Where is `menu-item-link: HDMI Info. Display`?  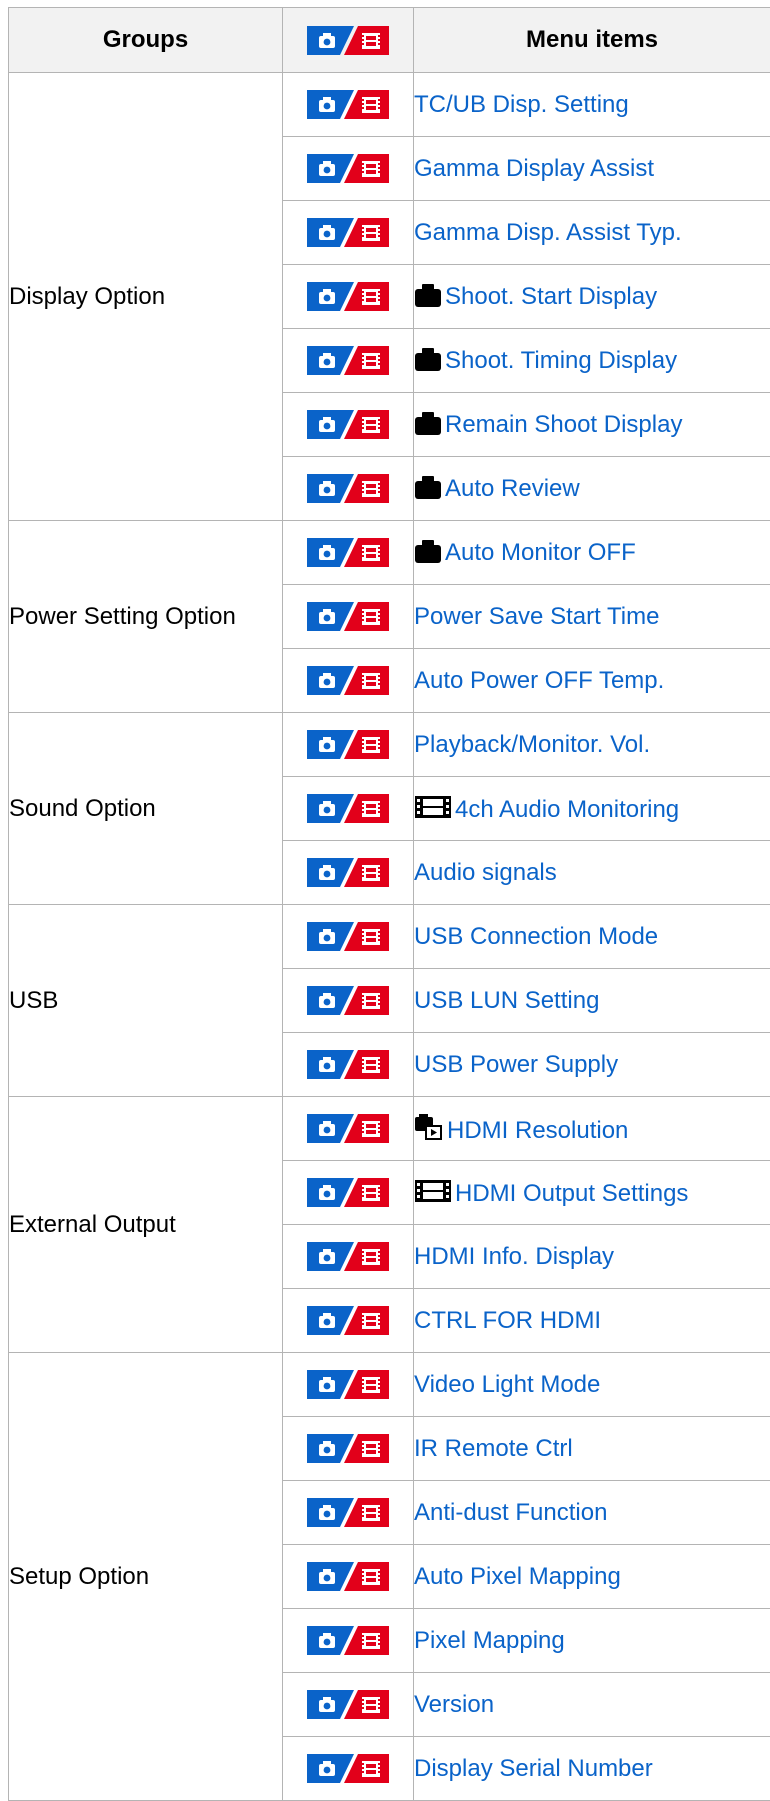
menu-item-link: HDMI Info. Display is located at coordinates (514, 1256).